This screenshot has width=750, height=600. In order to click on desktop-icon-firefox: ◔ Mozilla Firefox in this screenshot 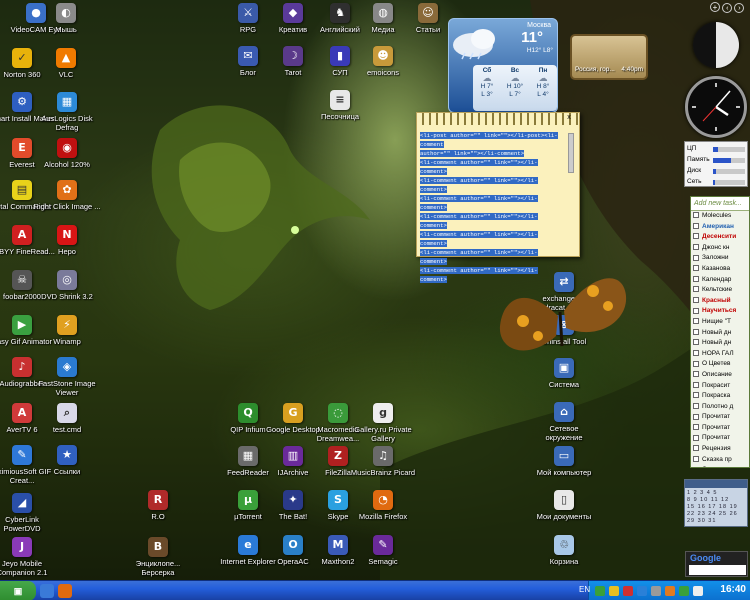, I will do `click(383, 505)`.